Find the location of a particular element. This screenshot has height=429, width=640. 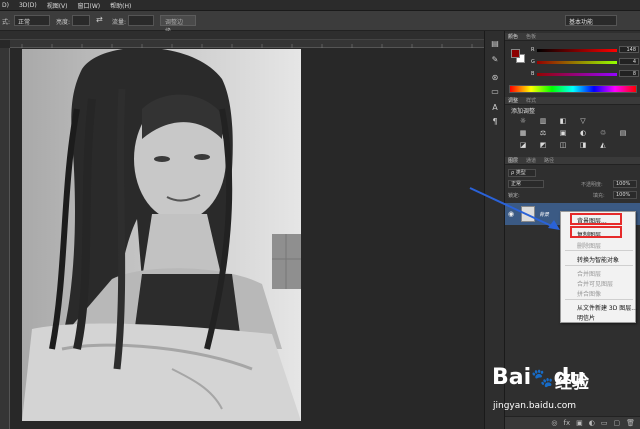

b-label: B is located at coordinates (533, 74).